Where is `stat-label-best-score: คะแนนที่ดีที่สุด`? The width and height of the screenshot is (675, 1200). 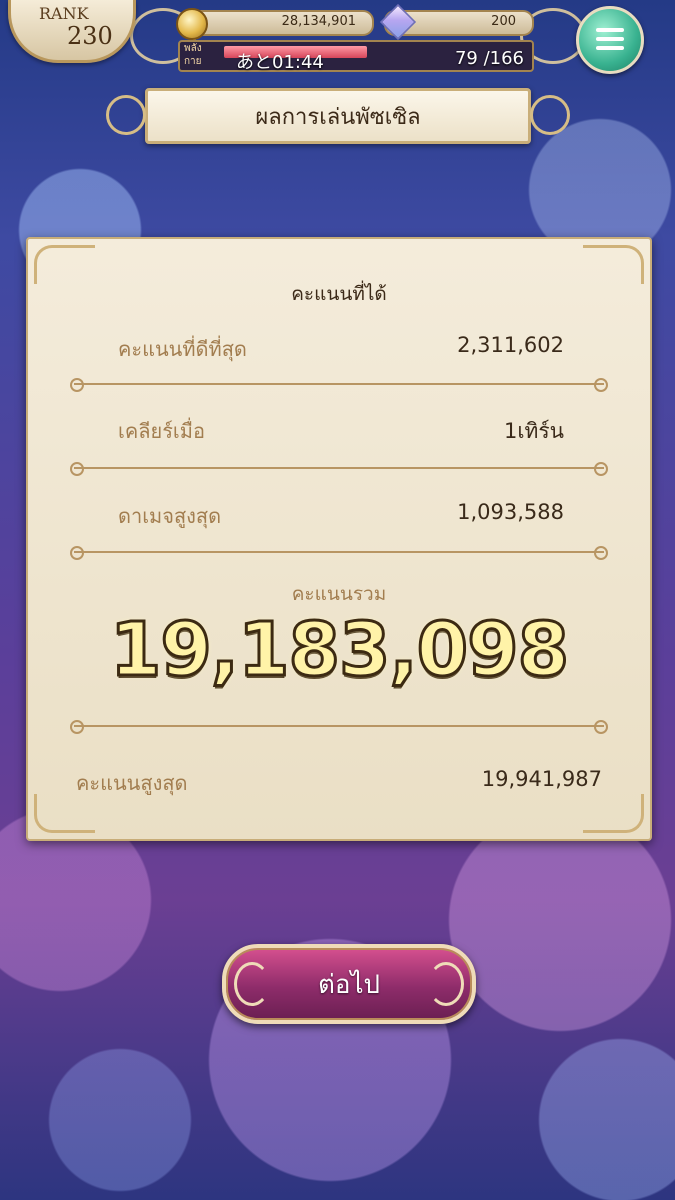
stat-label-best-score: คะแนนที่ดีที่สุด is located at coordinates (182, 349).